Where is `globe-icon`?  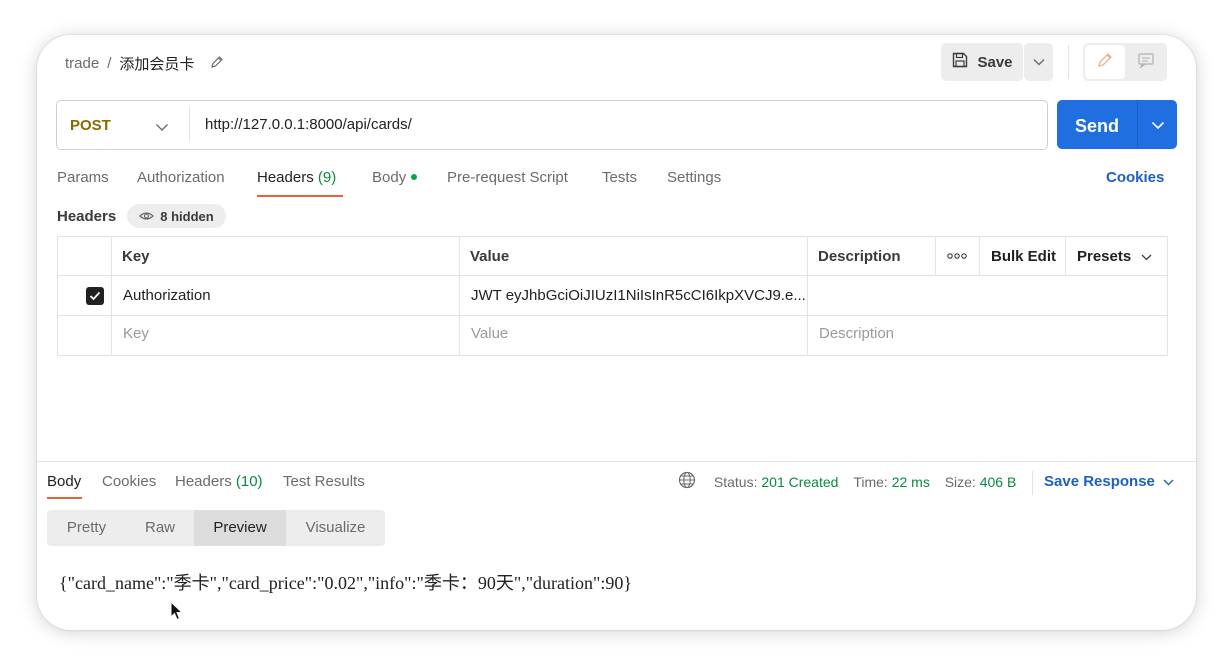
globe-icon is located at coordinates (687, 481).